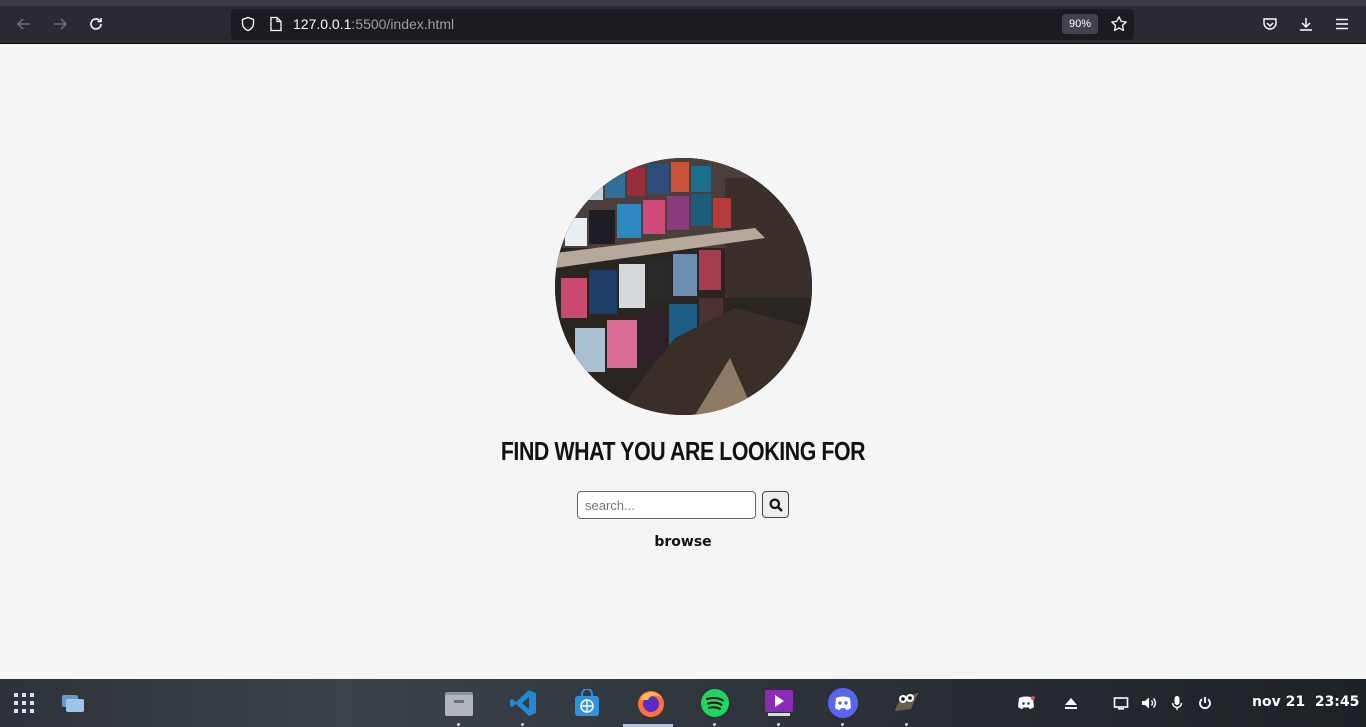 The height and width of the screenshot is (727, 1366). I want to click on screen-icon, so click(1121, 703).